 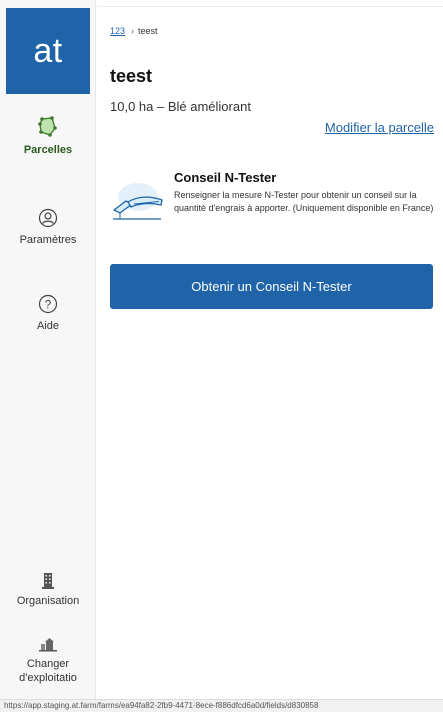 I want to click on get-ntester-advice-button: Obtenir un Conseil N-Tester, so click(x=271, y=286).